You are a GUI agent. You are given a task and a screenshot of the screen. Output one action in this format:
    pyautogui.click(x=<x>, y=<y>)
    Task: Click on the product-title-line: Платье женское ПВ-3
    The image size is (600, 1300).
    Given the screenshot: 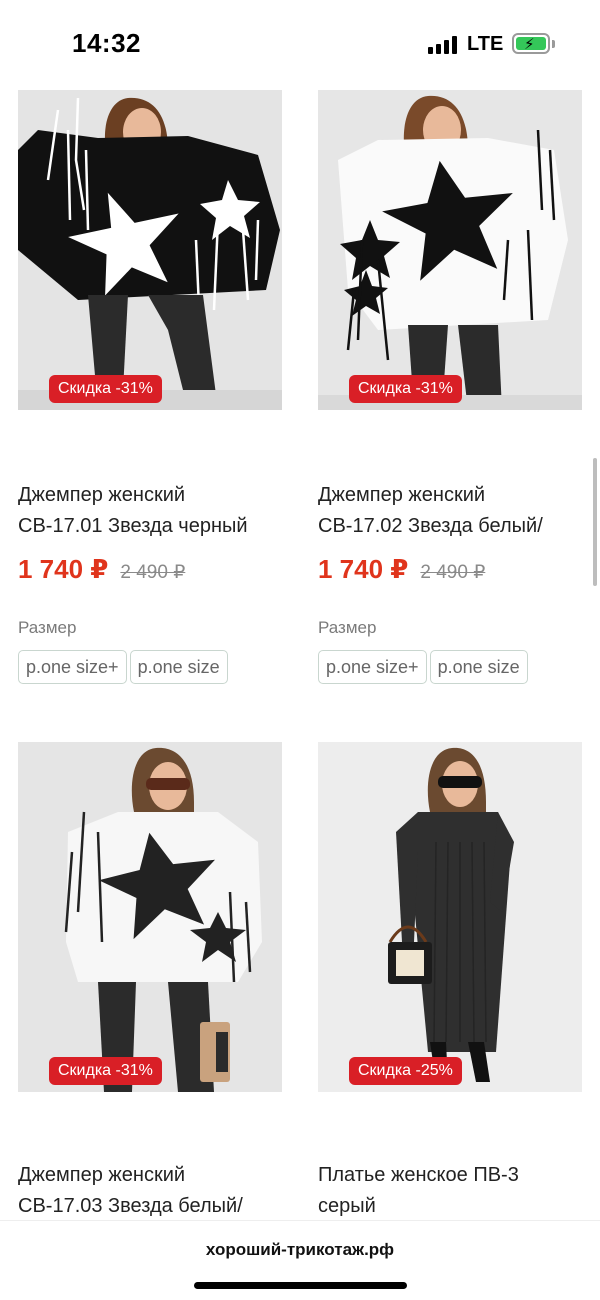 What is the action you would take?
    pyautogui.click(x=418, y=1175)
    